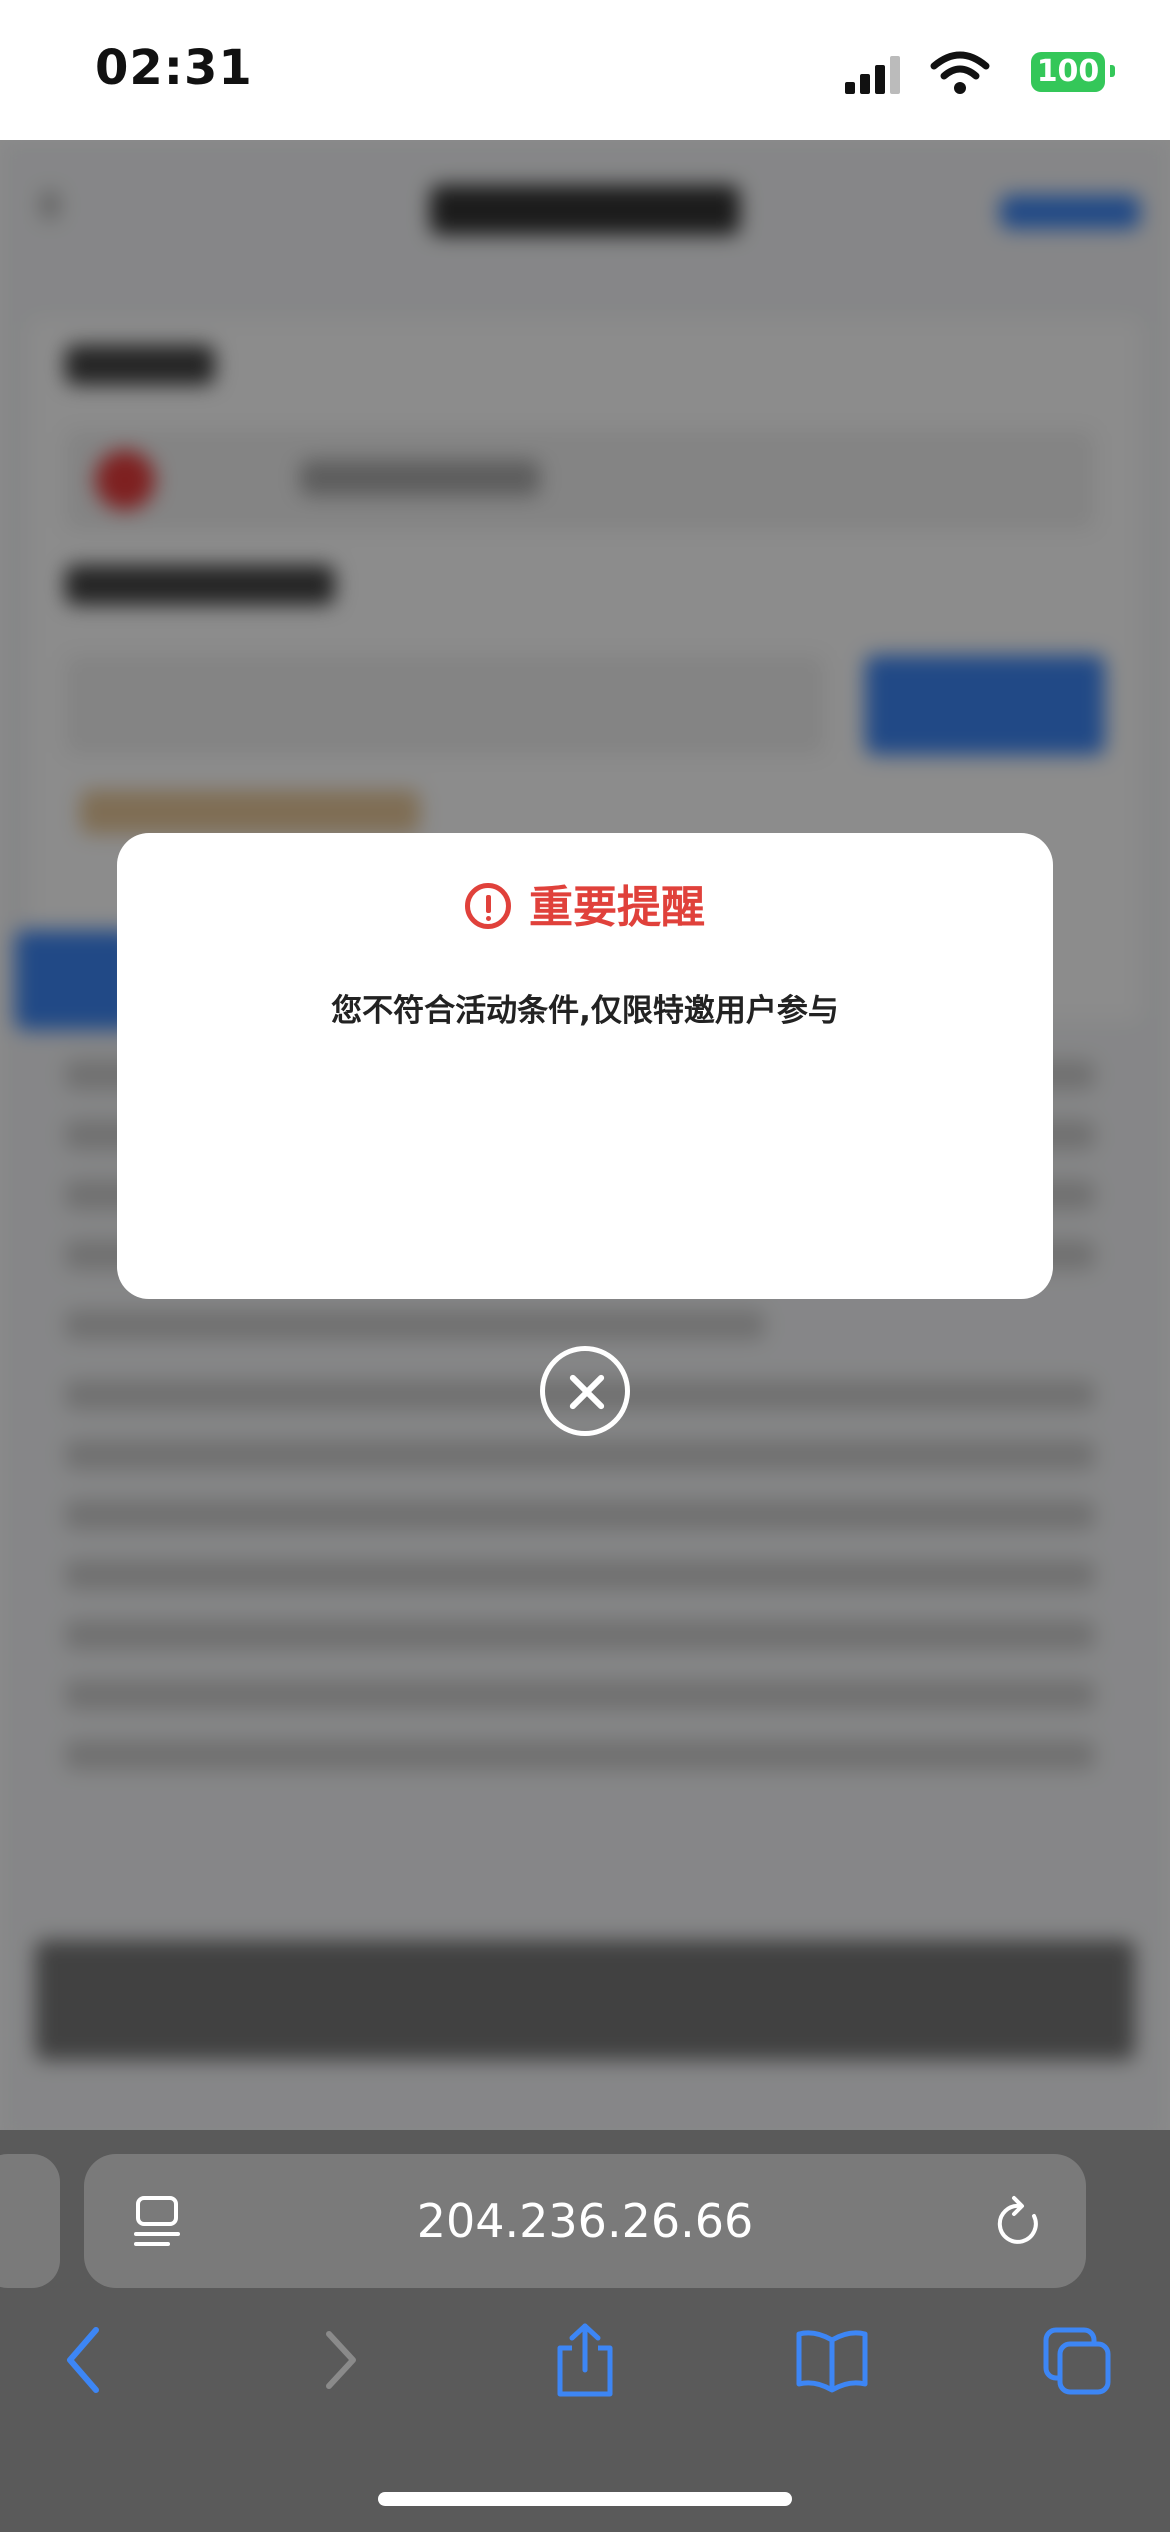 The width and height of the screenshot is (1170, 2532). What do you see at coordinates (875, 74) in the screenshot?
I see `cellular-signal-icon` at bounding box center [875, 74].